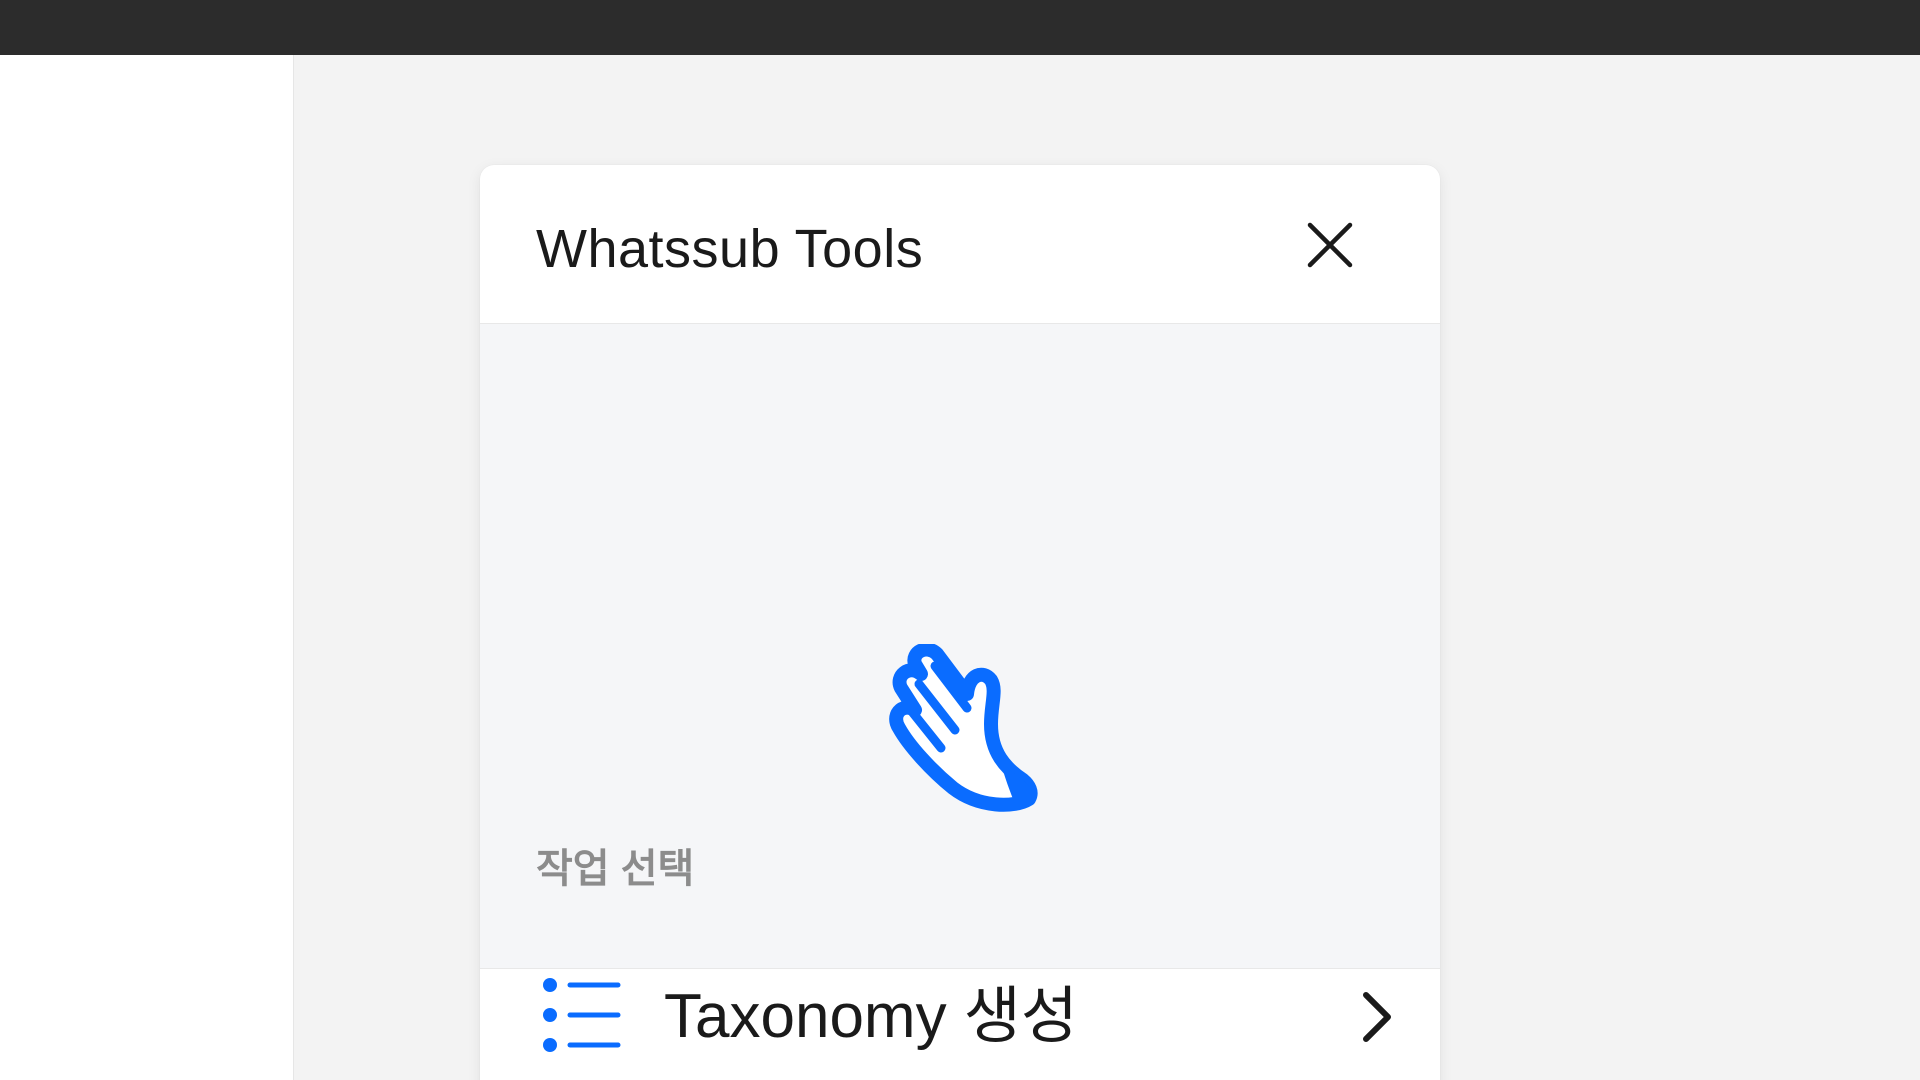 This screenshot has width=1920, height=1080. What do you see at coordinates (615, 869) in the screenshot?
I see `section-label: 작업 선택` at bounding box center [615, 869].